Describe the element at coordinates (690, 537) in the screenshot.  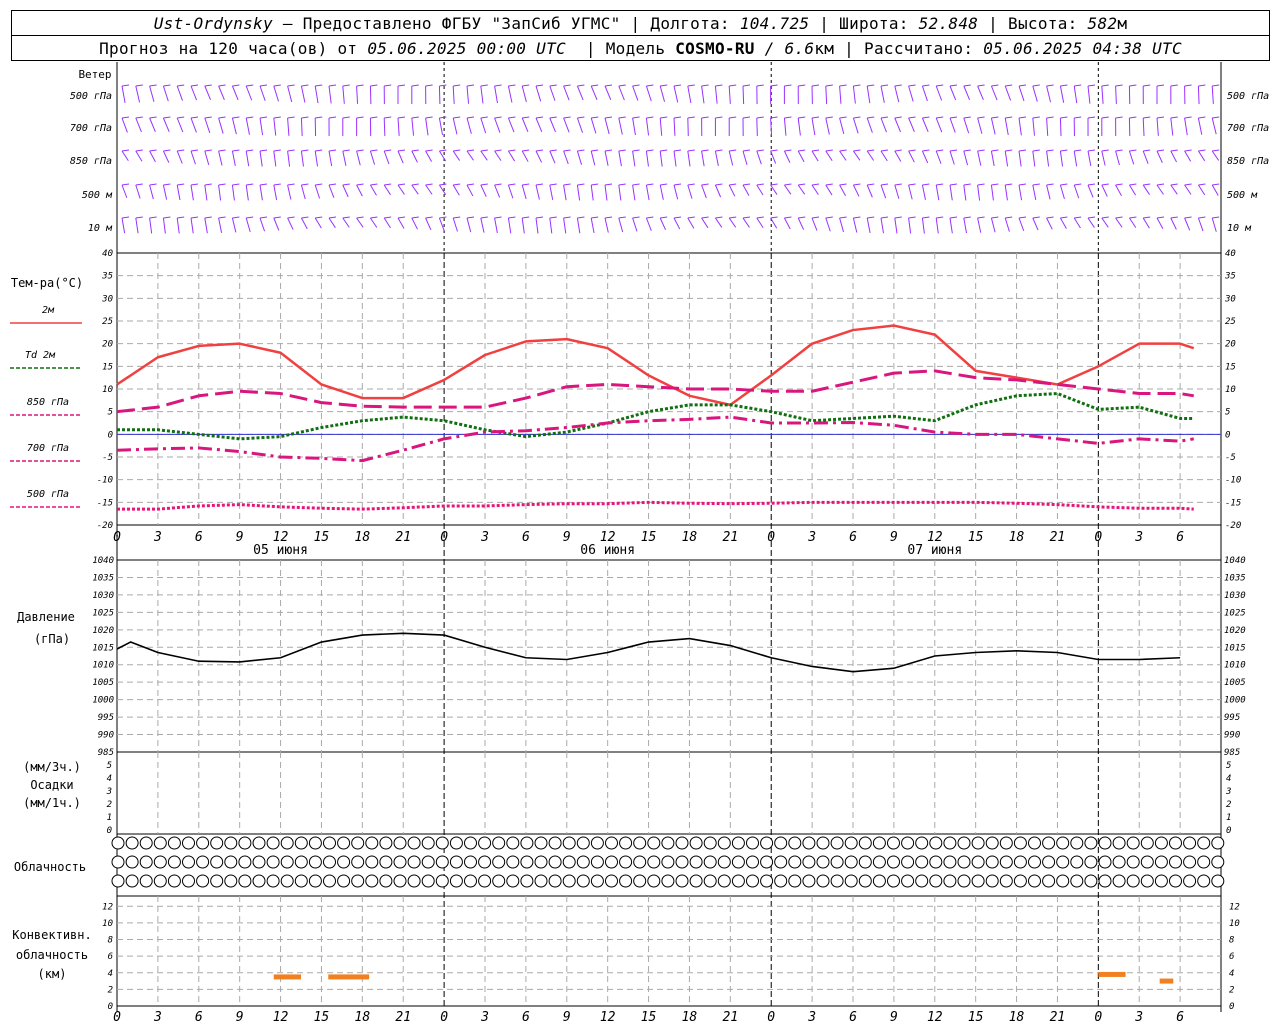
I see `x-tick-label: 18` at that location.